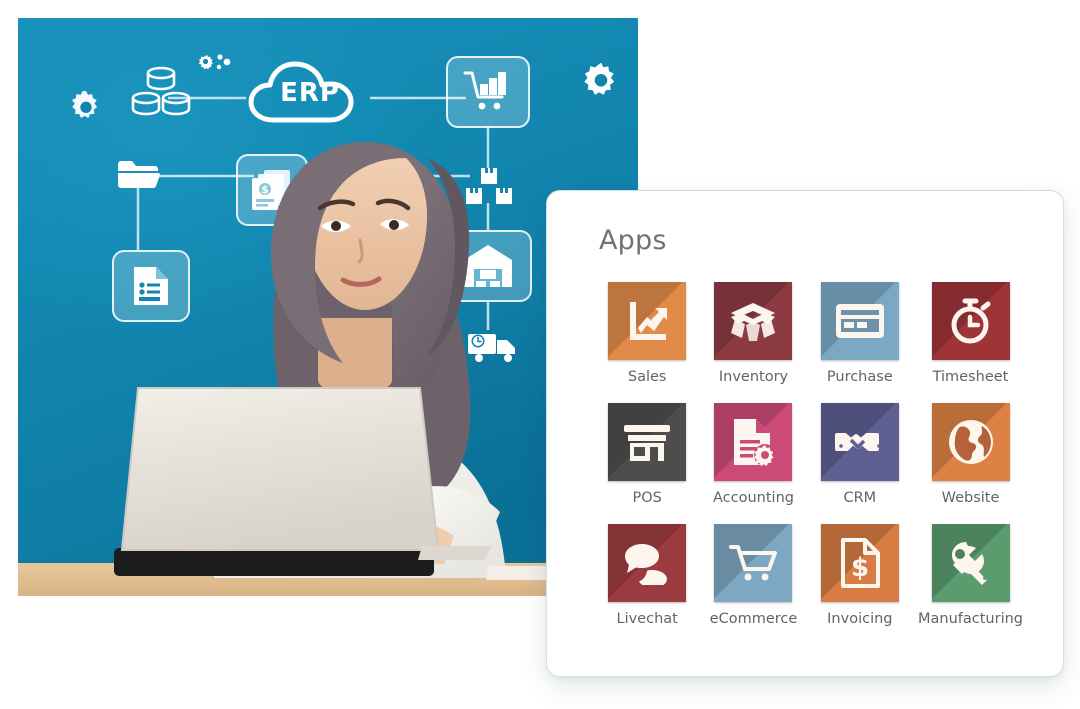  I want to click on app-label: Sales, so click(647, 377).